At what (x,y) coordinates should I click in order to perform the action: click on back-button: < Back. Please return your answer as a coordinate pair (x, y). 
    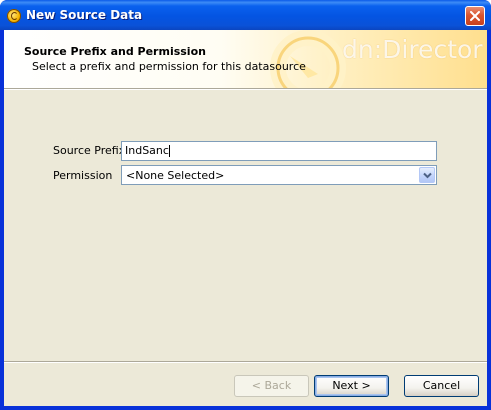
    Looking at the image, I should click on (271, 386).